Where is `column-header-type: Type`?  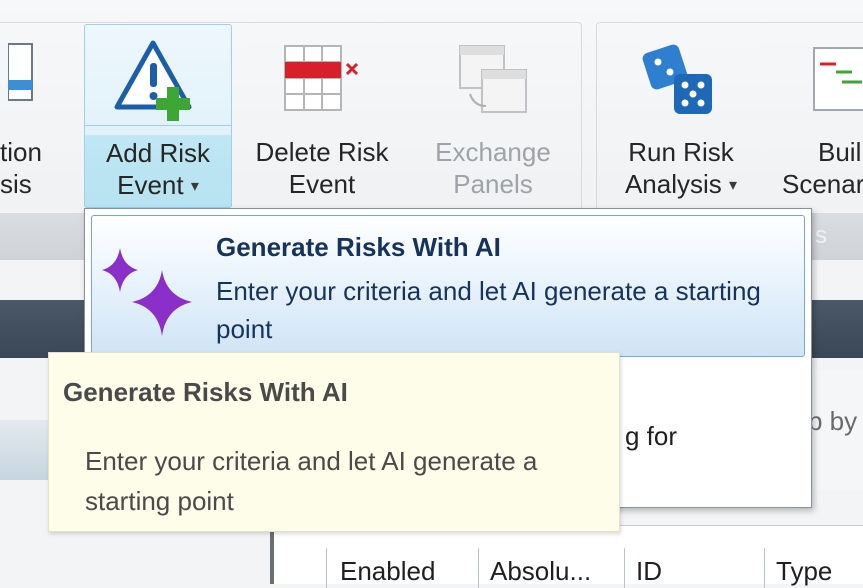 column-header-type: Type is located at coordinates (804, 571).